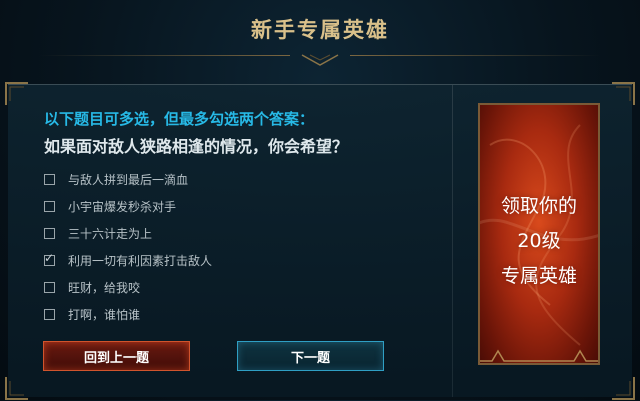 This screenshot has width=640, height=401. I want to click on answer-option: 打啊，谁怕谁, so click(92, 314).